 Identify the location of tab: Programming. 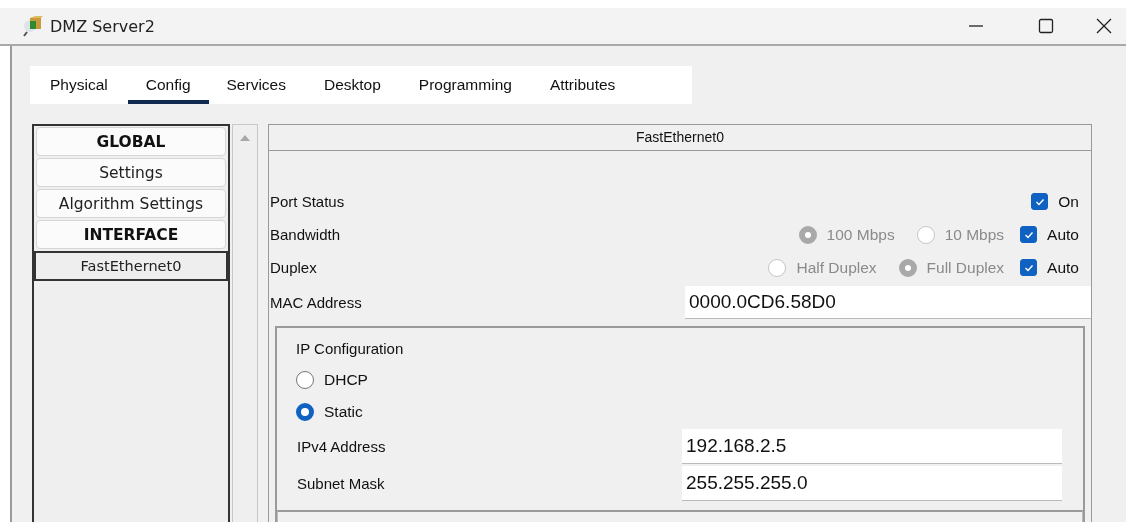
(466, 85).